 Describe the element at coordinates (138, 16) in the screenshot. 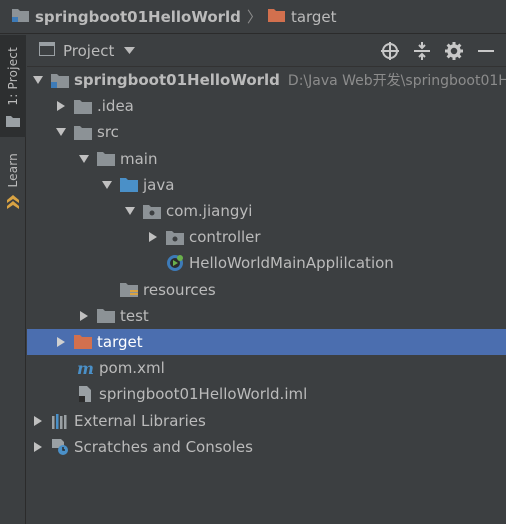

I see `breadcrumb-root-label: springboot01HelloWorld` at that location.